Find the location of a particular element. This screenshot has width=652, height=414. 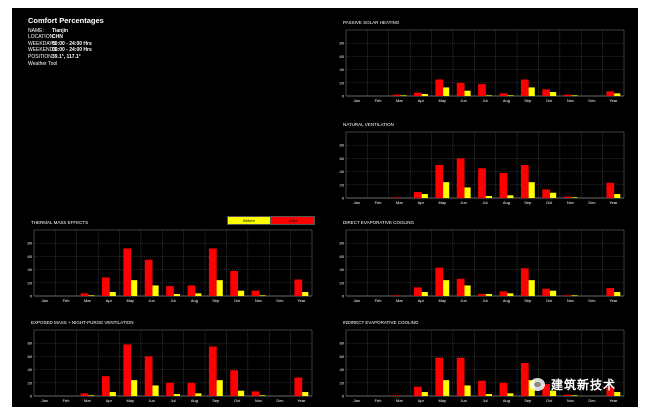

plot-frame is located at coordinates (485, 263).